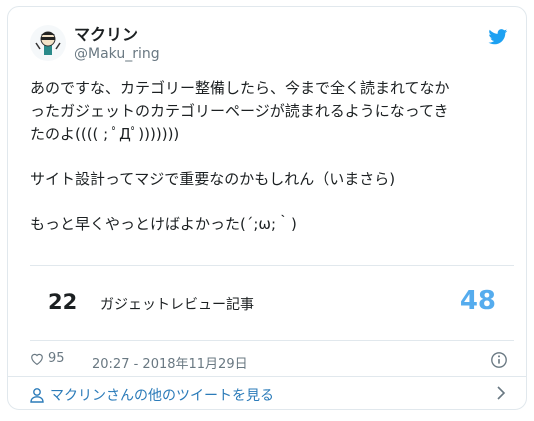 Image resolution: width=534 pixels, height=421 pixels. What do you see at coordinates (239, 111) in the screenshot?
I see `tweet-line: ったガジェットのカテゴリーページが読まれるようになってき` at bounding box center [239, 111].